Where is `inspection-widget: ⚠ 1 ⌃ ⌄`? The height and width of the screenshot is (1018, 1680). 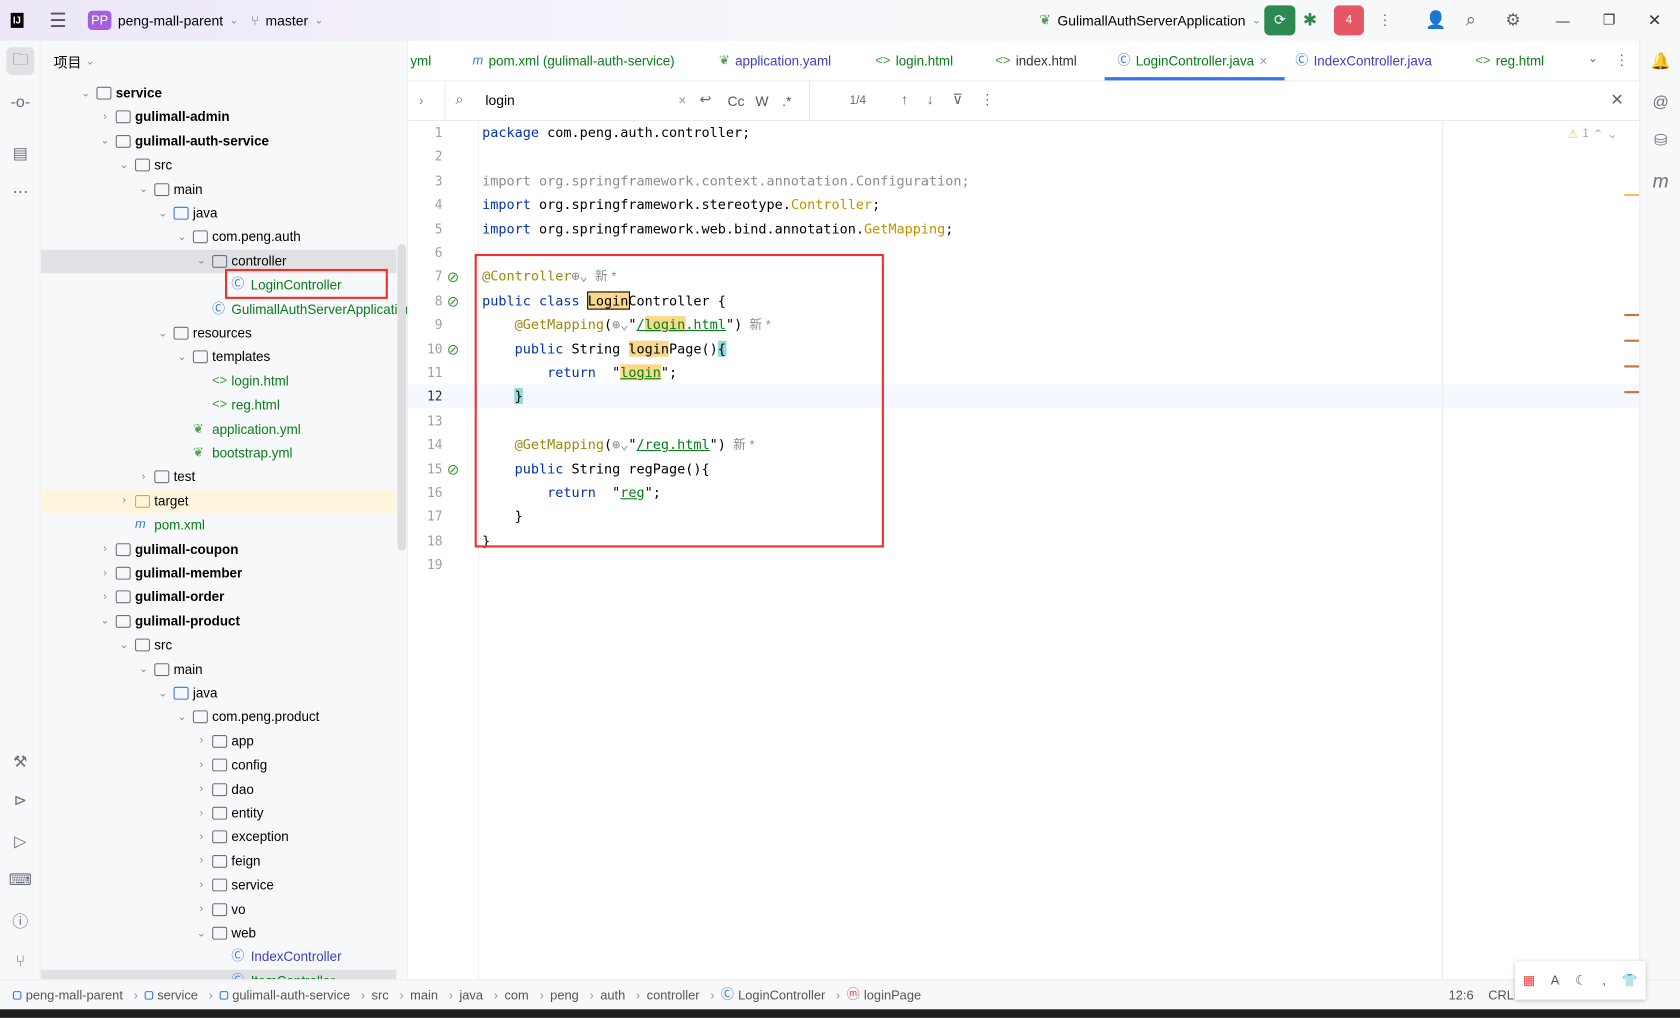
inspection-widget: ⚠ 1 ⌃ ⌄ is located at coordinates (1593, 135).